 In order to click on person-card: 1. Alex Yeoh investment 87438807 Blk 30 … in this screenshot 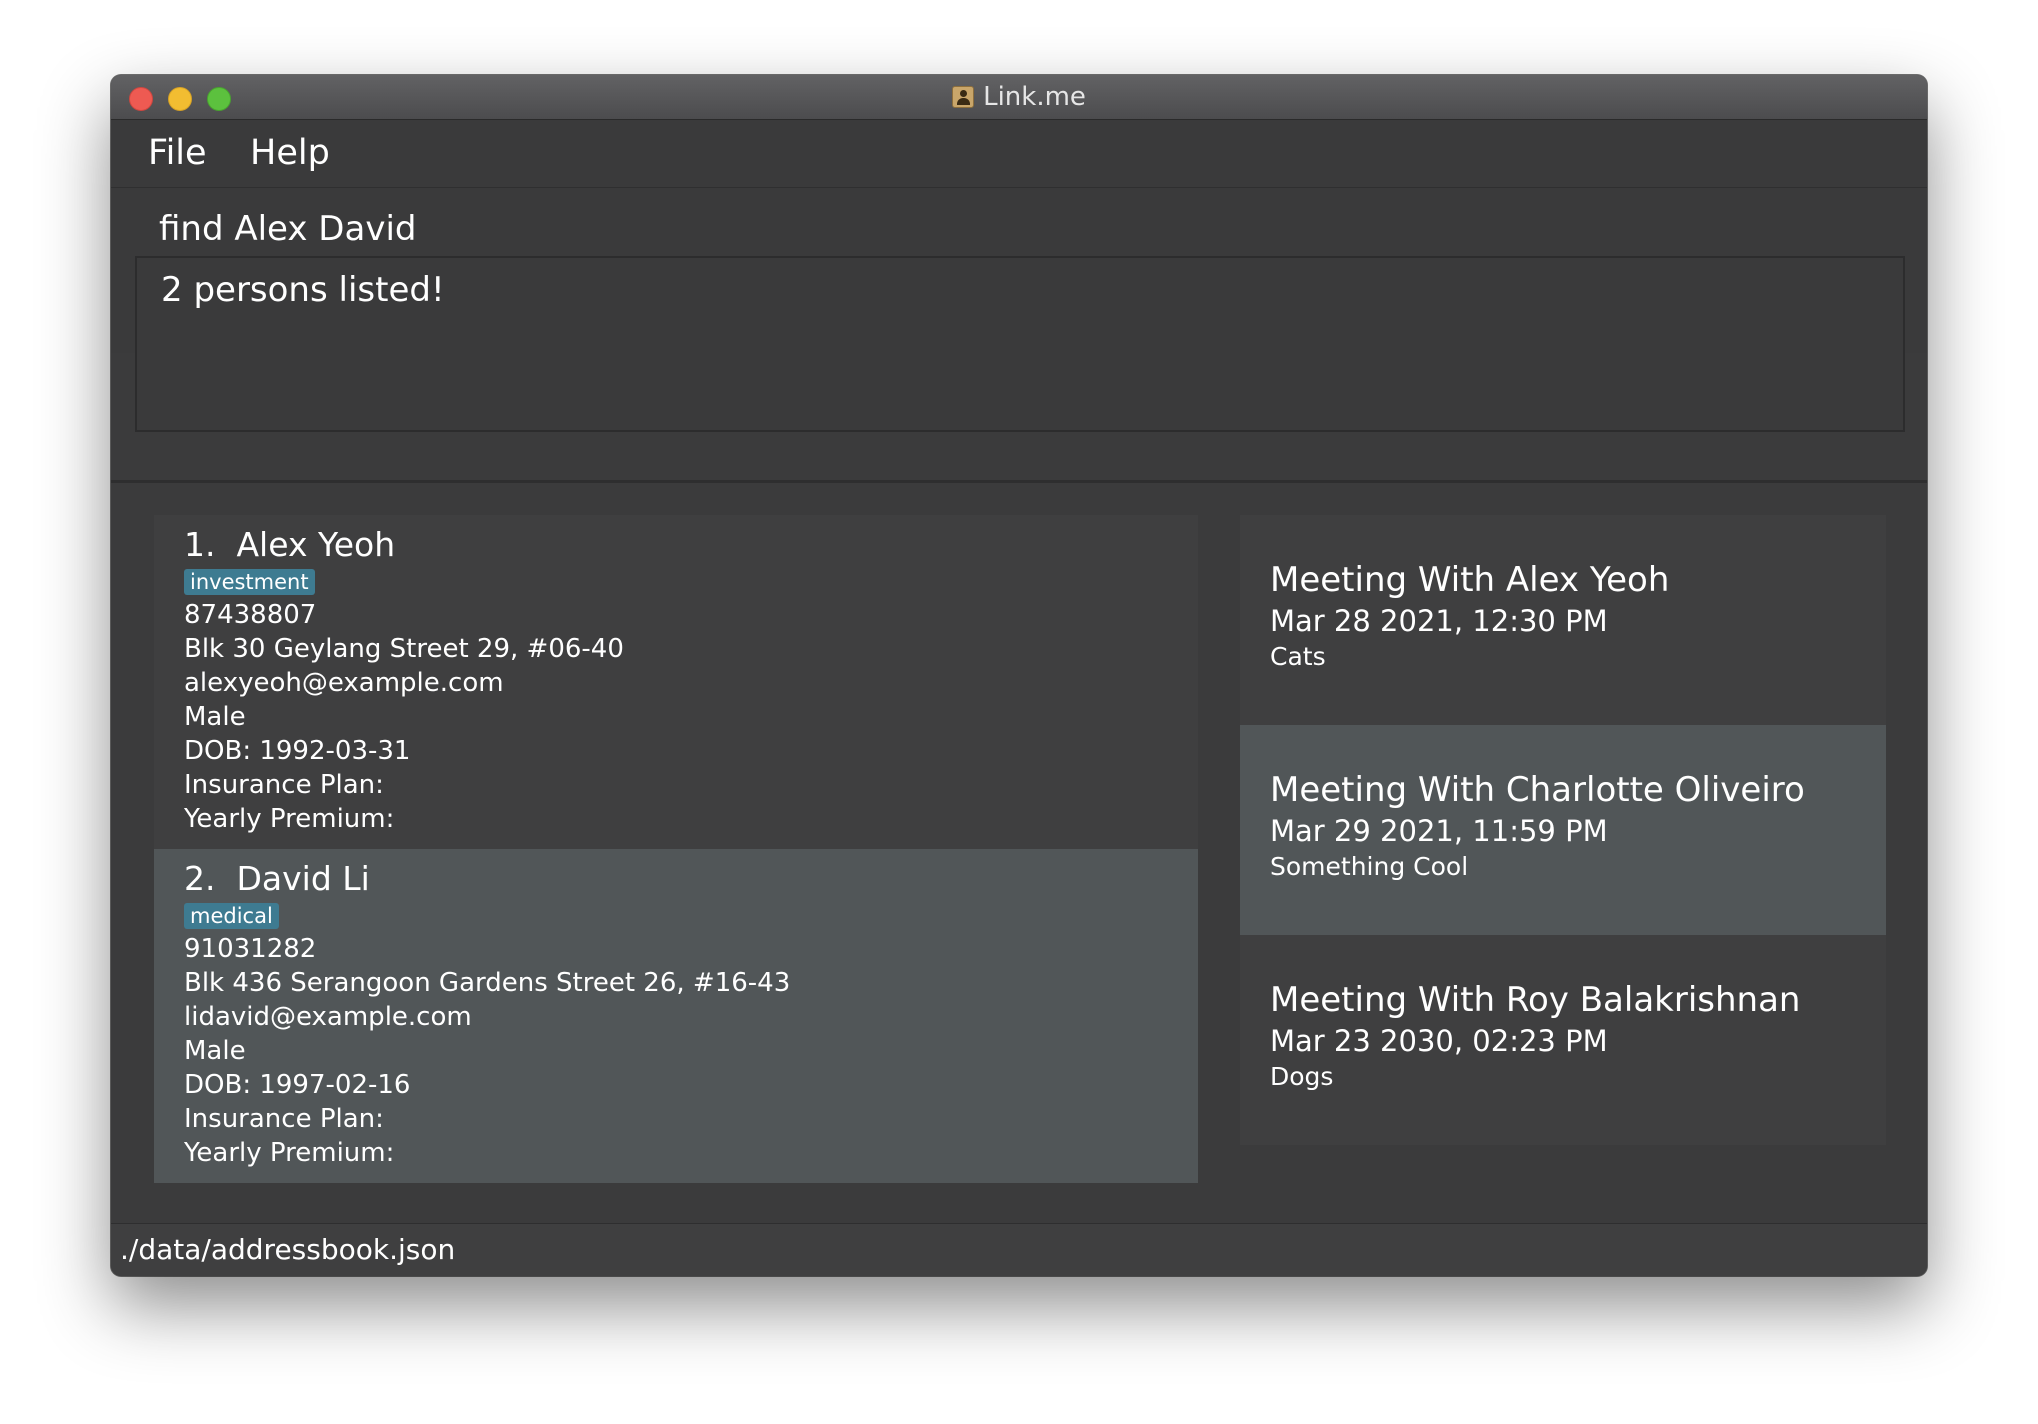, I will do `click(676, 682)`.